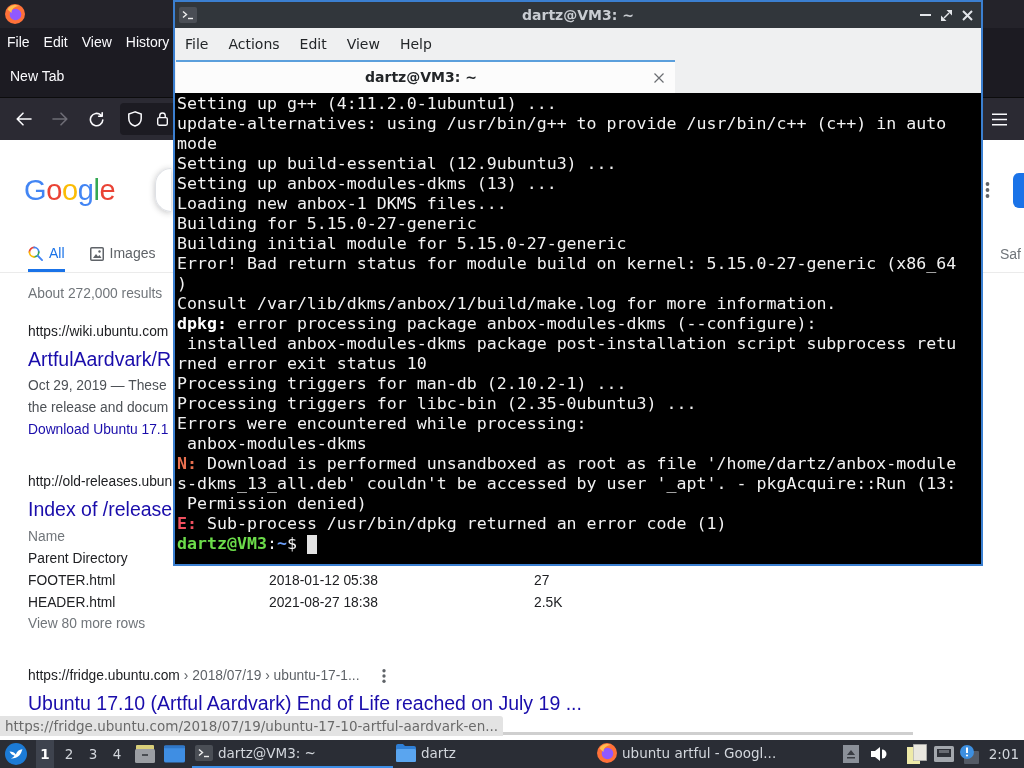 The height and width of the screenshot is (768, 1024). I want to click on bird-icon, so click(16, 754).